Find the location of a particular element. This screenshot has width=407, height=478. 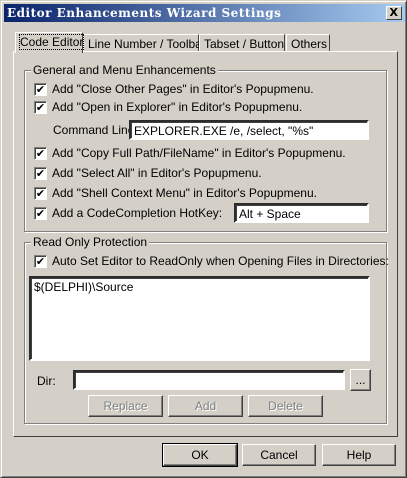

tab-code-editor: Code Editor is located at coordinates (50, 42).